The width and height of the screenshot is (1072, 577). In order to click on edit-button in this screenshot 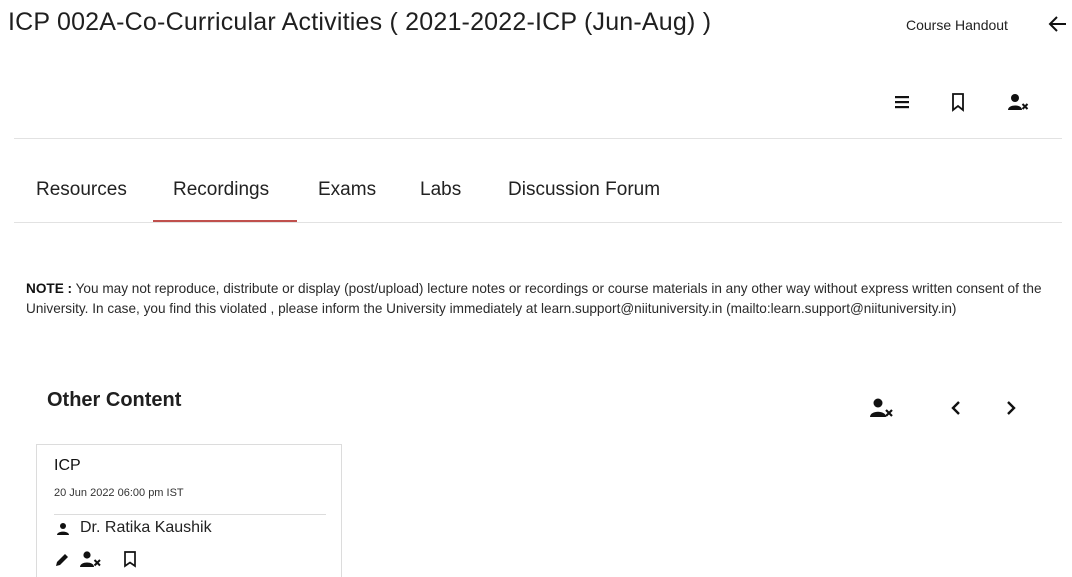, I will do `click(62, 559)`.